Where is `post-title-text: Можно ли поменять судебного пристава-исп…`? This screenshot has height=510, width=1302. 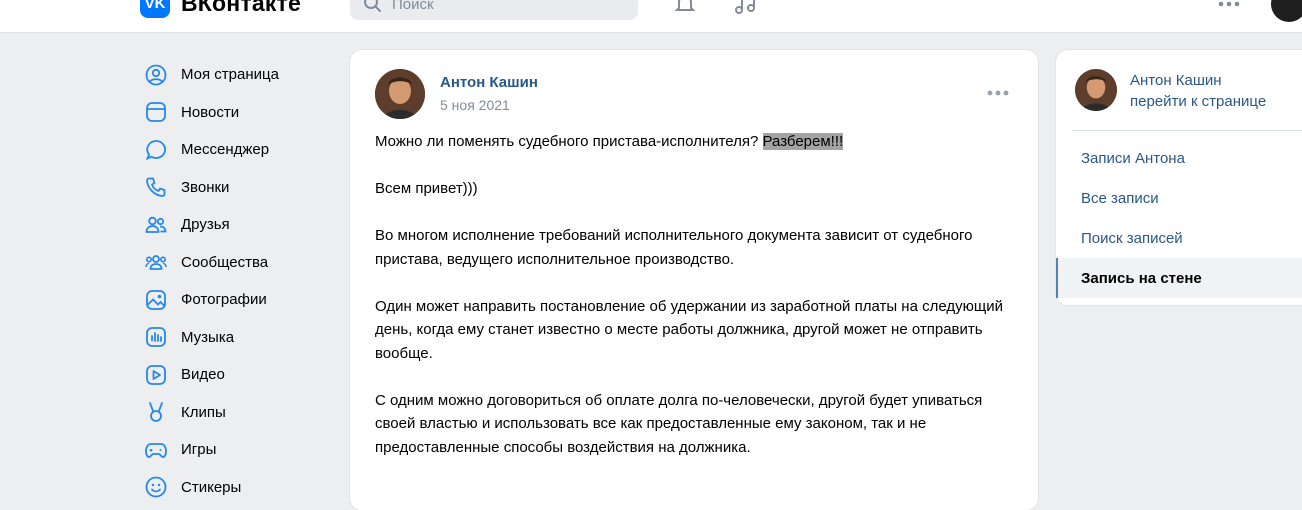 post-title-text: Можно ли поменять судебного пристава-исп… is located at coordinates (567, 141).